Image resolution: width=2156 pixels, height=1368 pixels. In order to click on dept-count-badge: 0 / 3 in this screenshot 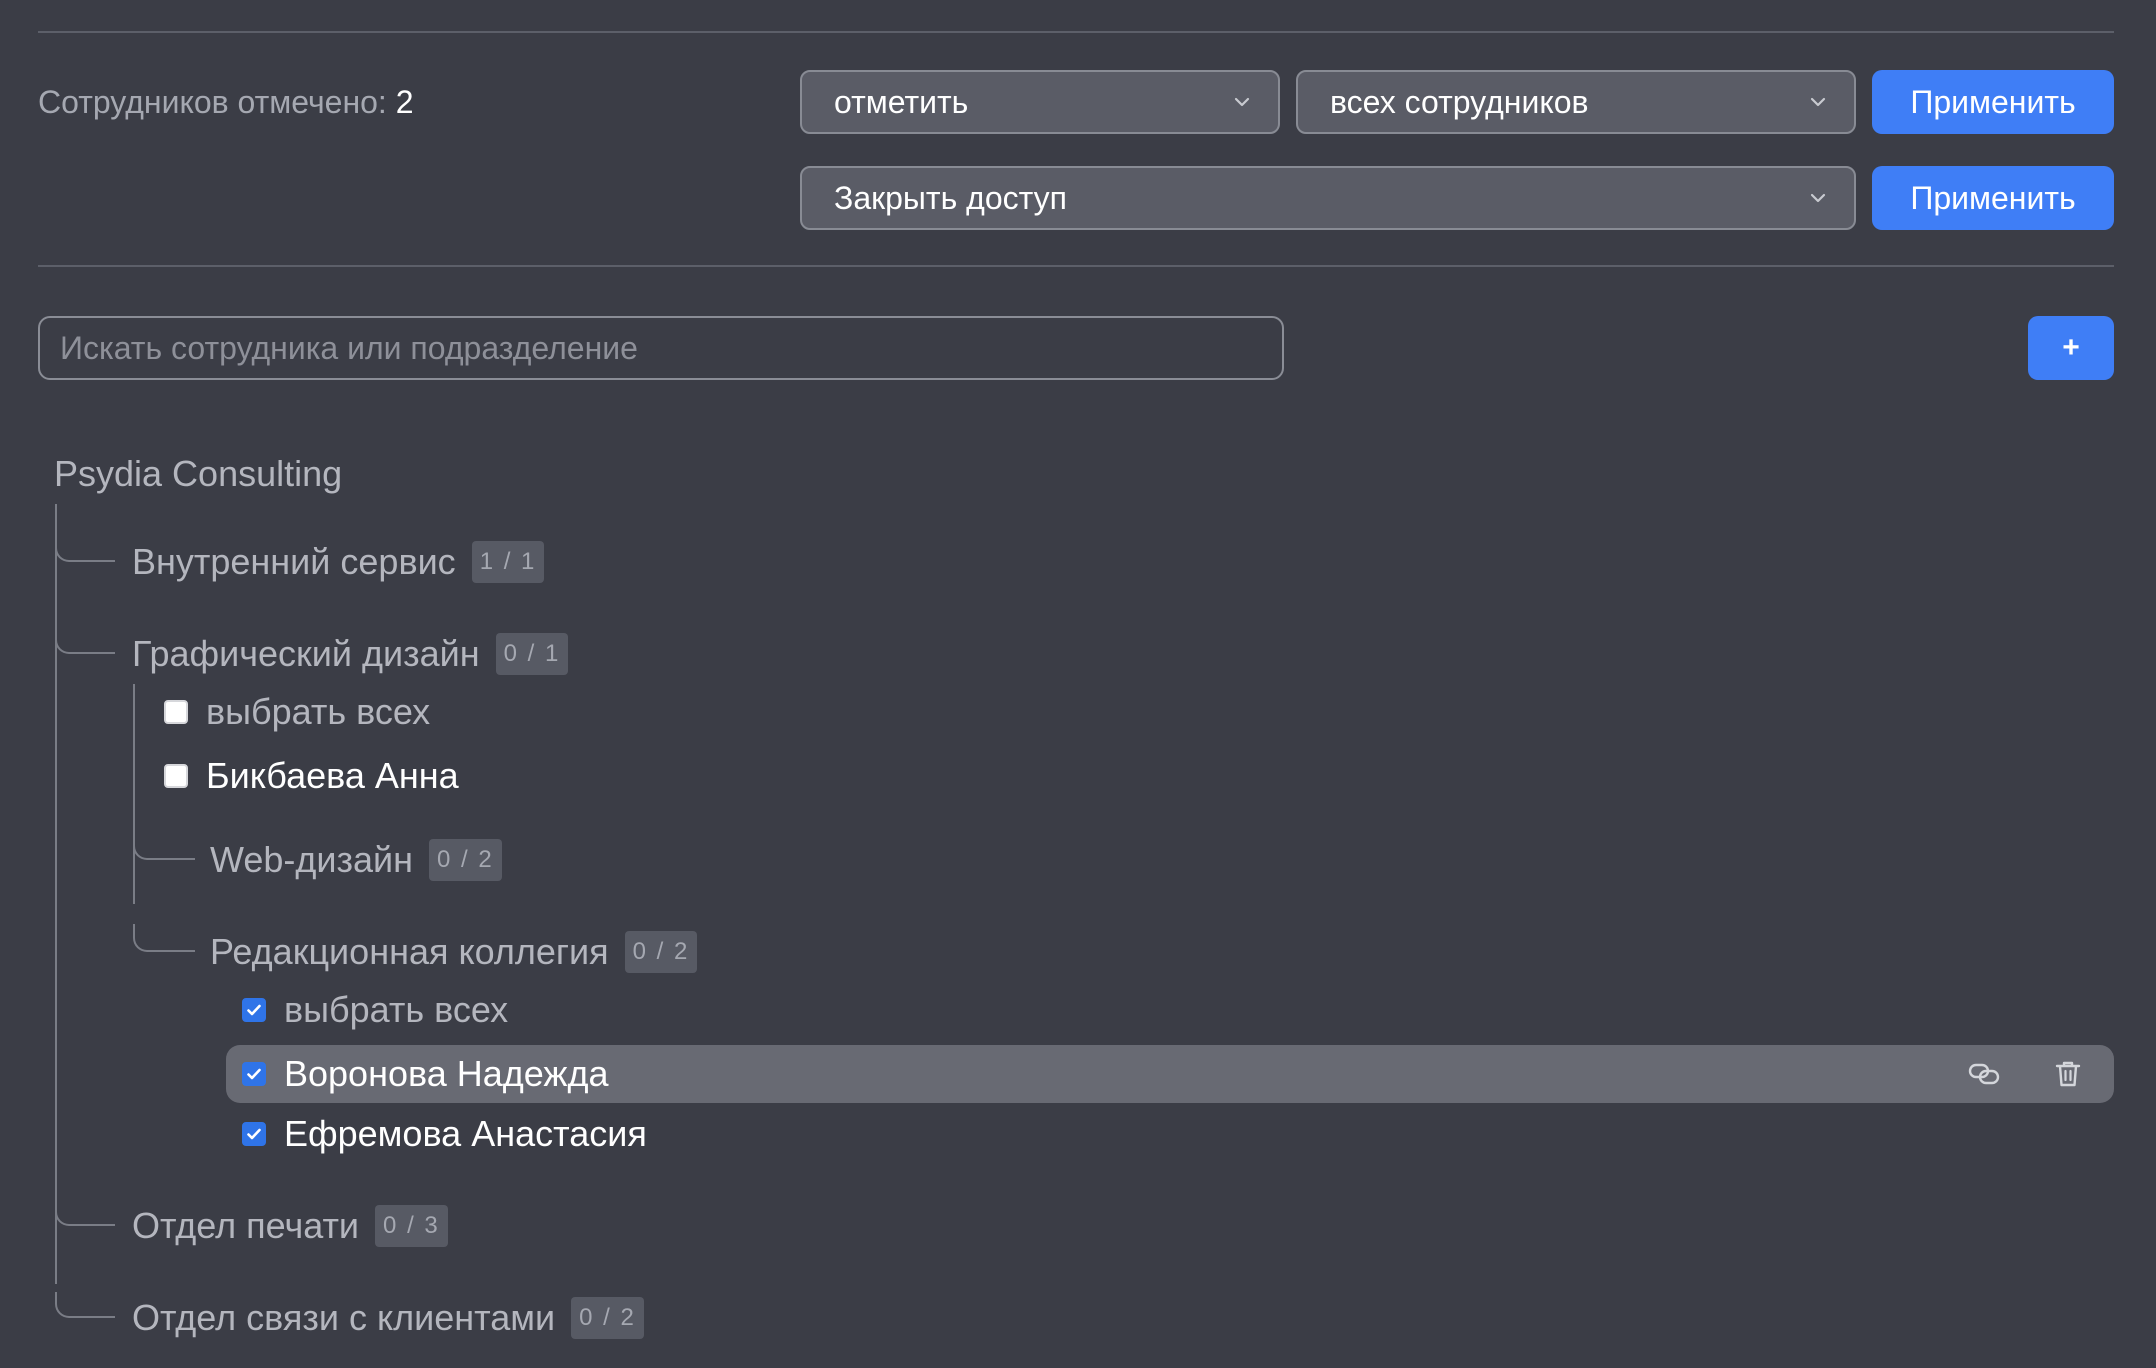, I will do `click(411, 1226)`.